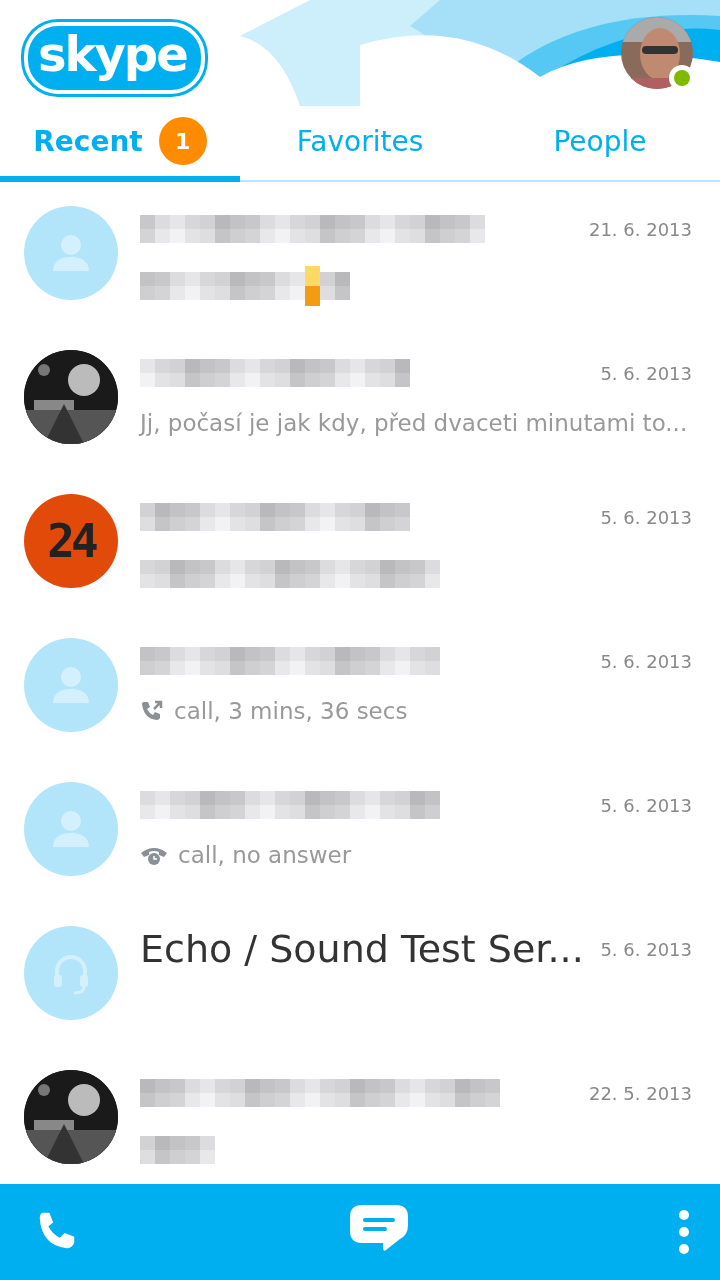 The width and height of the screenshot is (720, 1280). What do you see at coordinates (114, 58) in the screenshot?
I see `skype-logo: skype` at bounding box center [114, 58].